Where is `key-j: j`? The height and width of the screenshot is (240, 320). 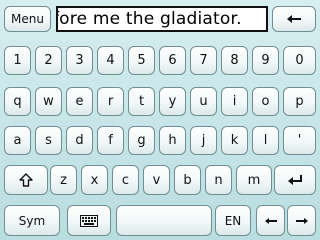
key-j: j is located at coordinates (203, 140).